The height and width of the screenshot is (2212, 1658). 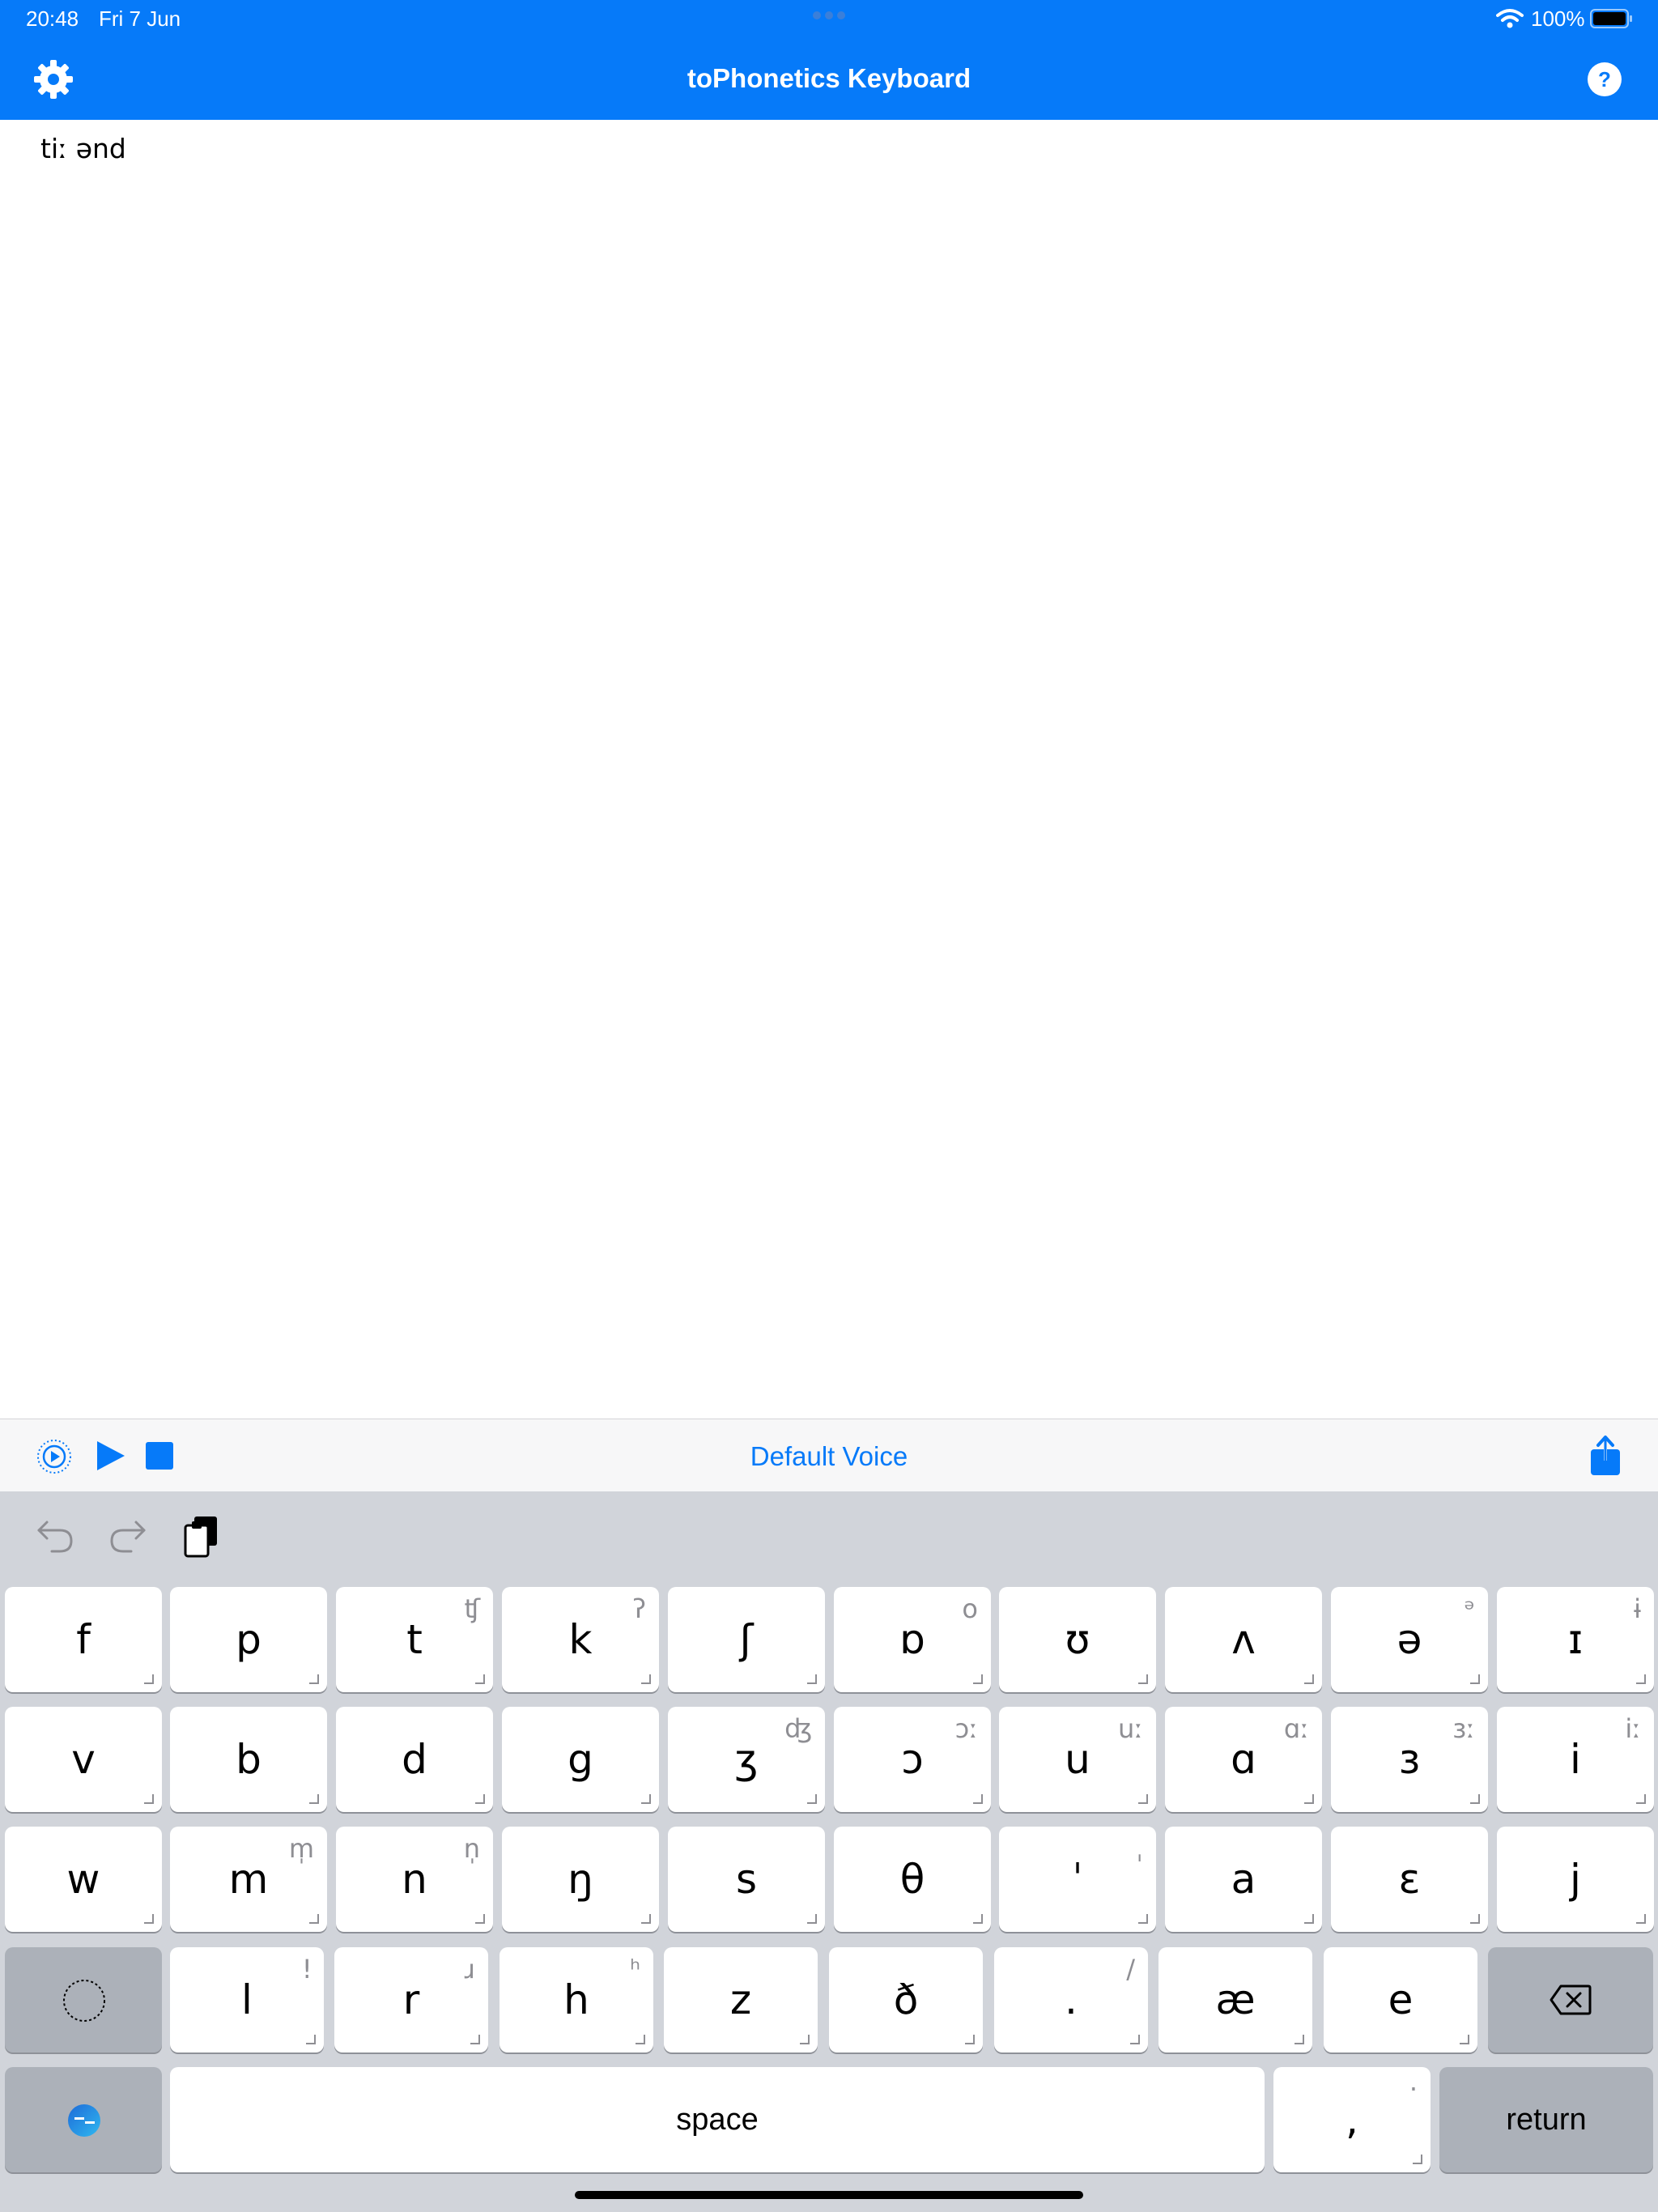 I want to click on key-label: v, so click(x=83, y=1760).